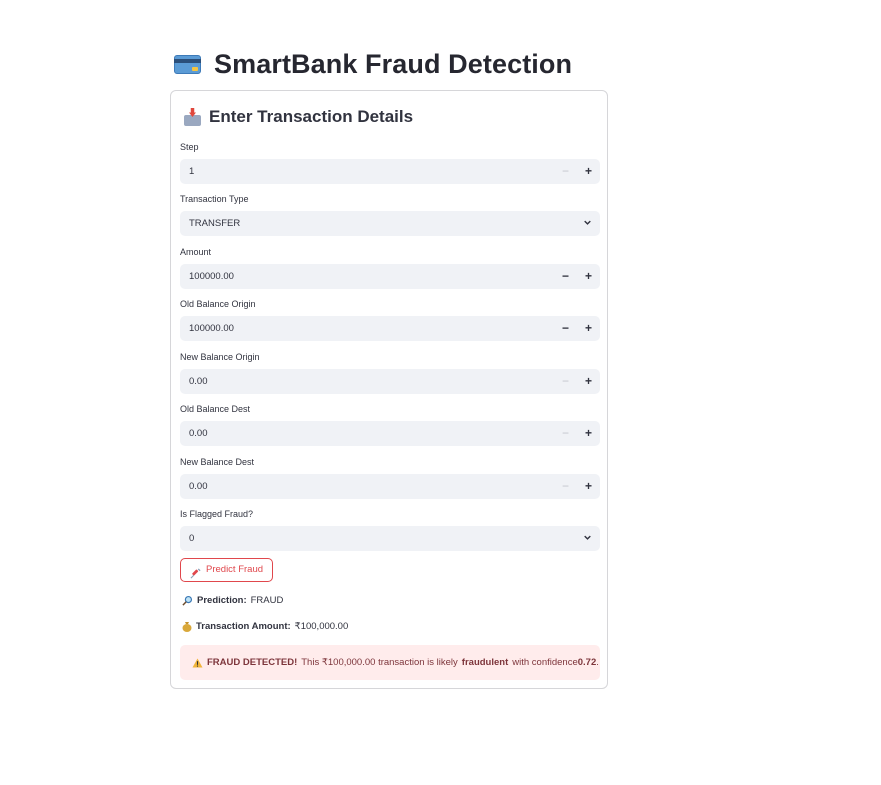 The height and width of the screenshot is (785, 881). I want to click on is-flagged-fraud-field: Is Flagged Fraud? 0, so click(390, 529).